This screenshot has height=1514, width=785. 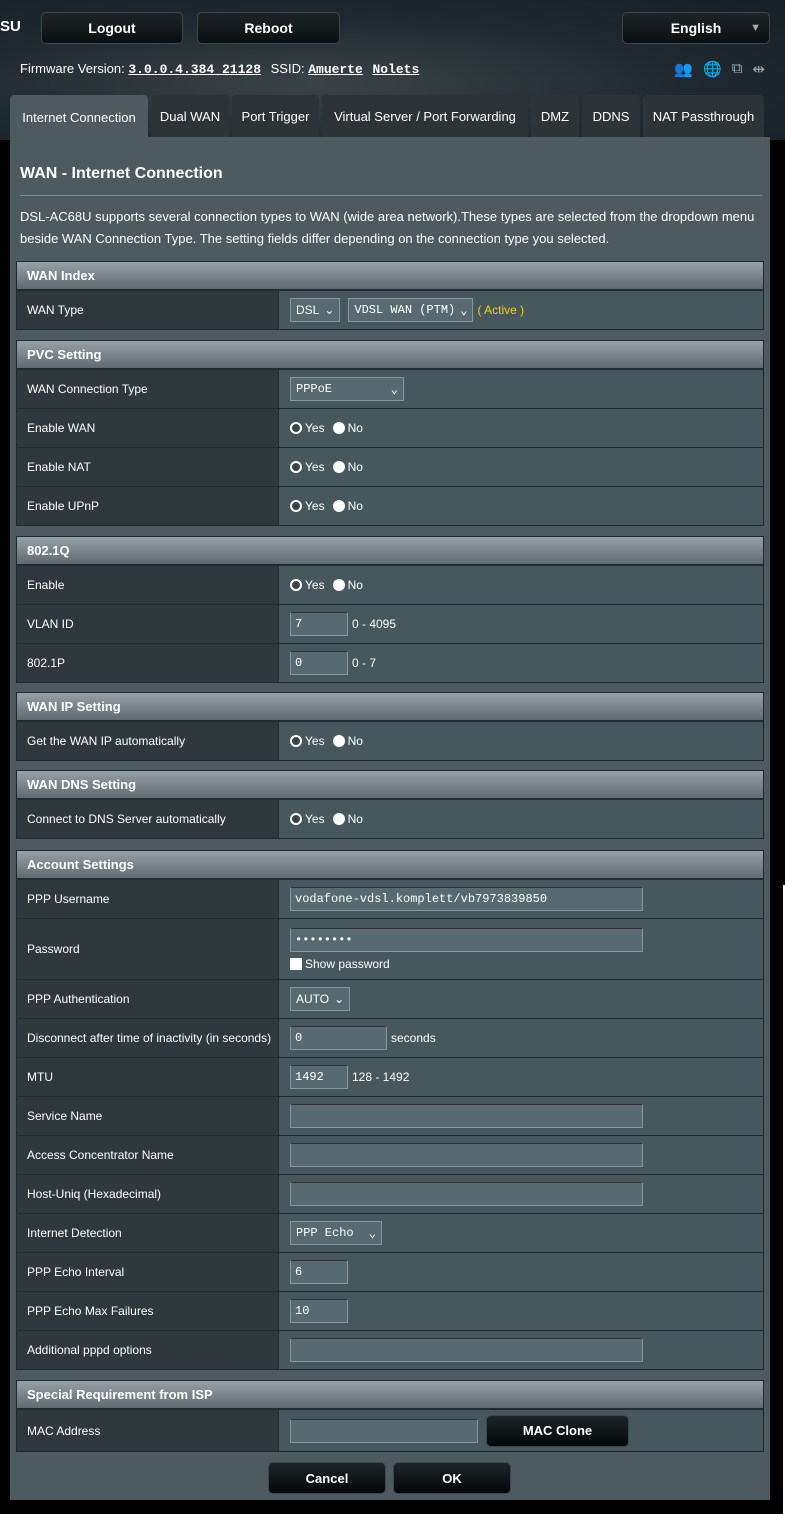 What do you see at coordinates (390, 707) in the screenshot?
I see `section-header: WAN IP Setting` at bounding box center [390, 707].